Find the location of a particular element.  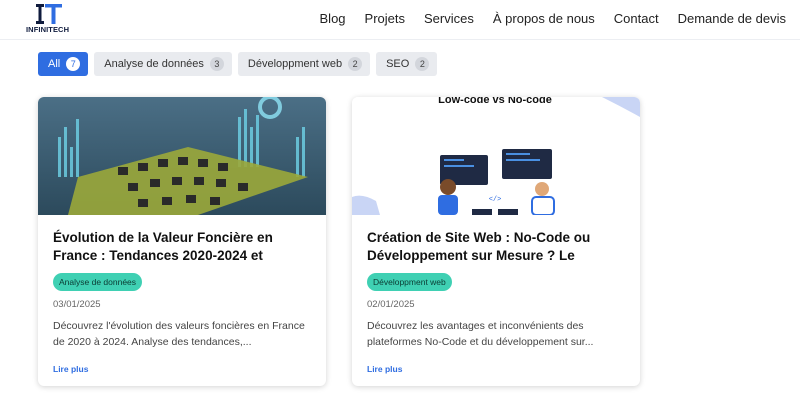

filter-label: Analyse de données is located at coordinates (154, 64).